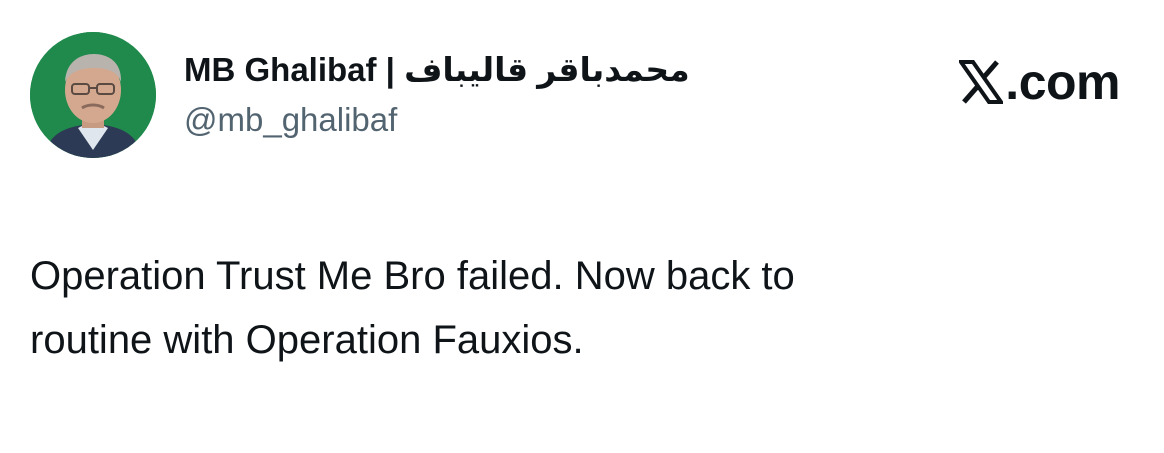 This screenshot has height=453, width=1164. I want to click on x-com-logo: .com, so click(1038, 82).